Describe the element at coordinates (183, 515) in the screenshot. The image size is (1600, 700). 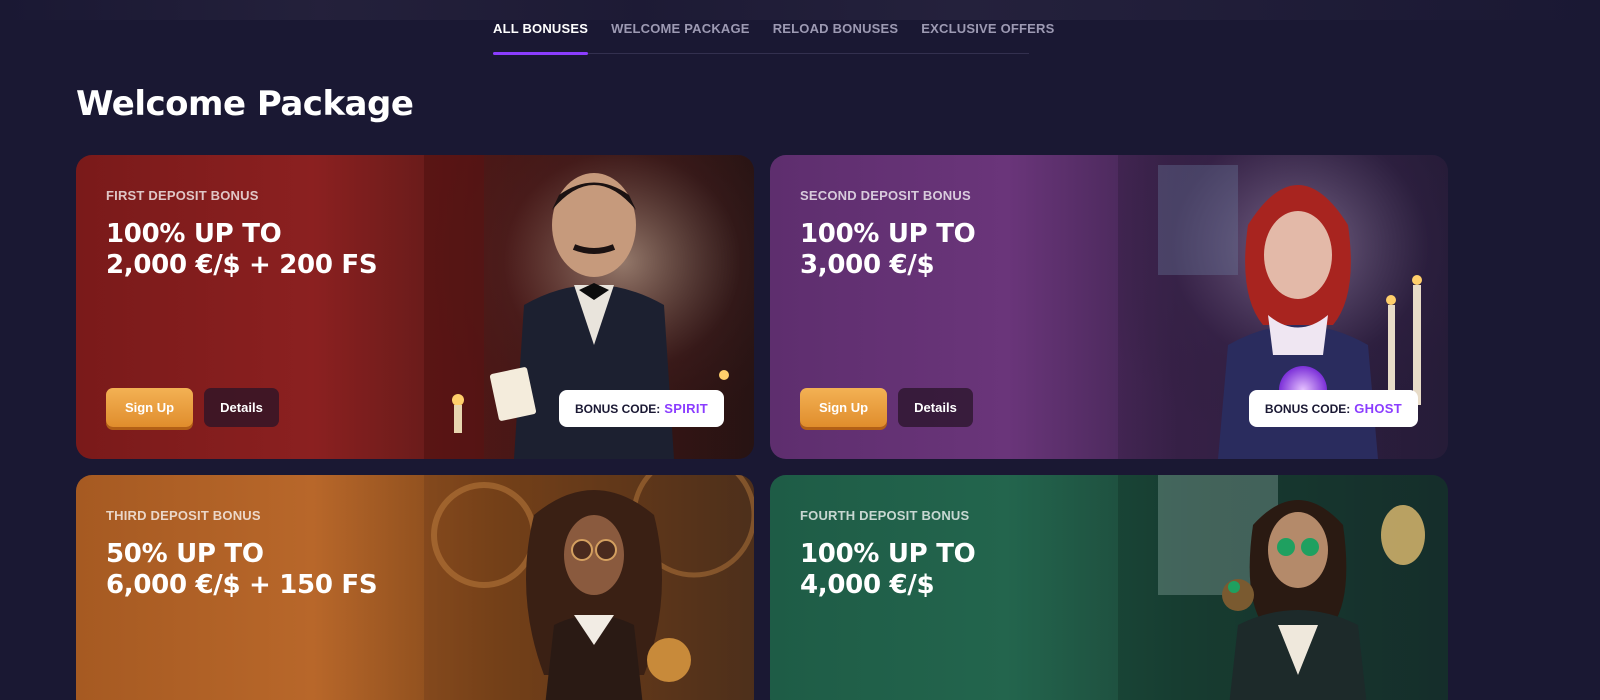
I see `card-label: THIRD DEPOSIT BONUS` at that location.